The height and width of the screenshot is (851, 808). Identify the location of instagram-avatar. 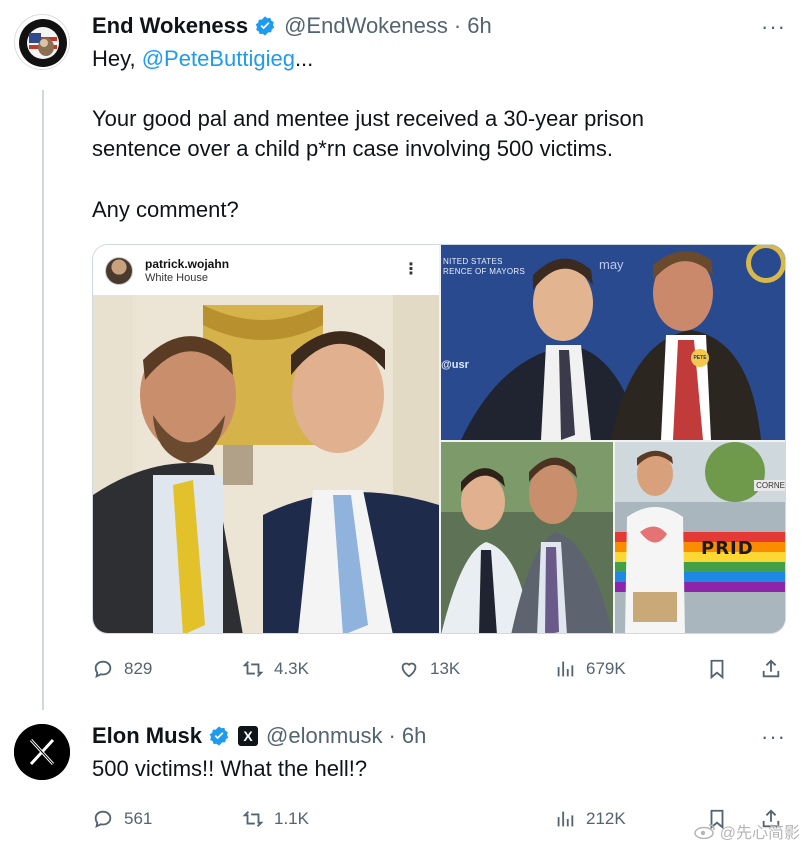
(119, 271).